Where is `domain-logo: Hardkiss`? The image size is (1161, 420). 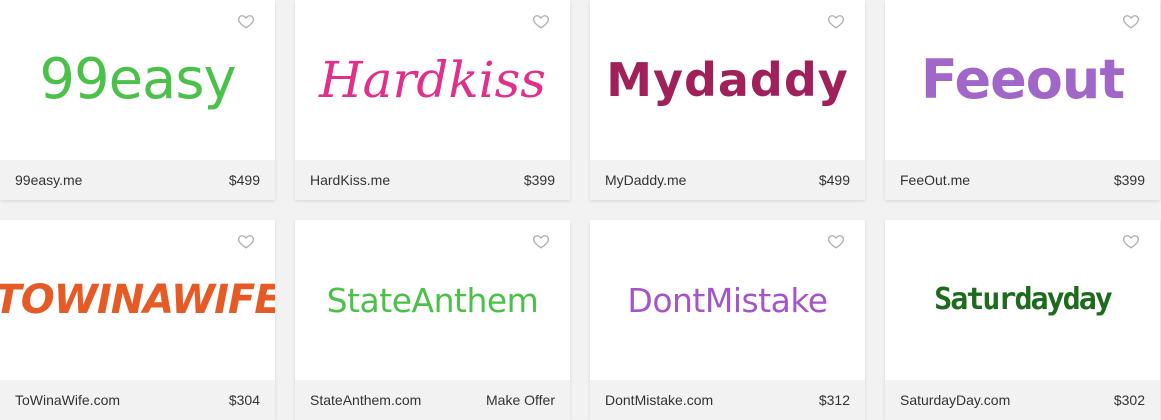 domain-logo: Hardkiss is located at coordinates (432, 80).